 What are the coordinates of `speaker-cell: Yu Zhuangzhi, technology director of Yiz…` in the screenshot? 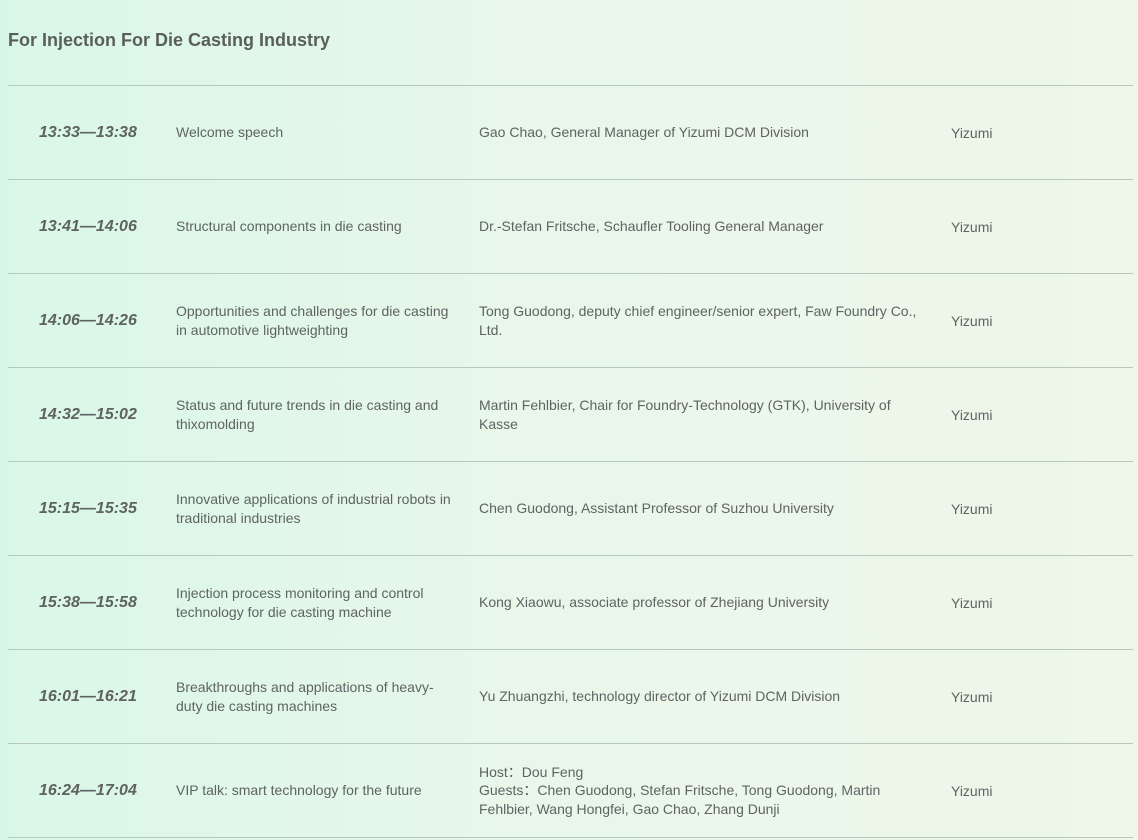 It's located at (660, 696).